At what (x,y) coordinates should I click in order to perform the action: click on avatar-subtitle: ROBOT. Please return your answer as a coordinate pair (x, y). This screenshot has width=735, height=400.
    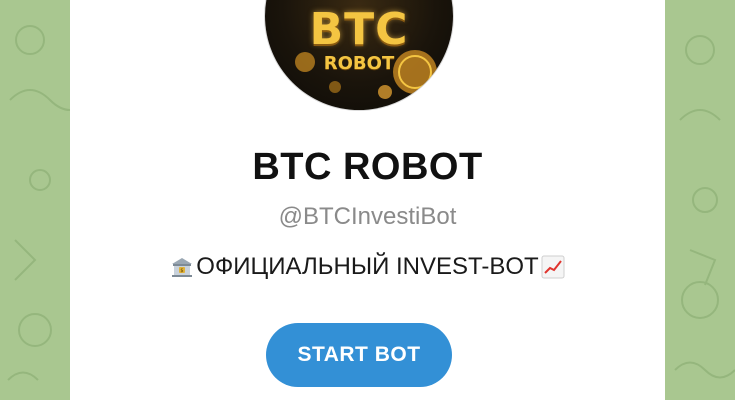
    Looking at the image, I should click on (359, 63).